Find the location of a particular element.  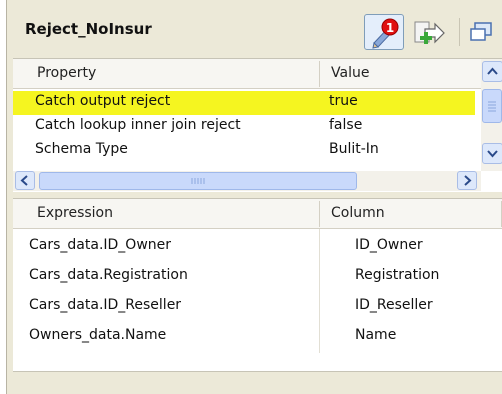

vertical-scroll-thumb is located at coordinates (492, 106).